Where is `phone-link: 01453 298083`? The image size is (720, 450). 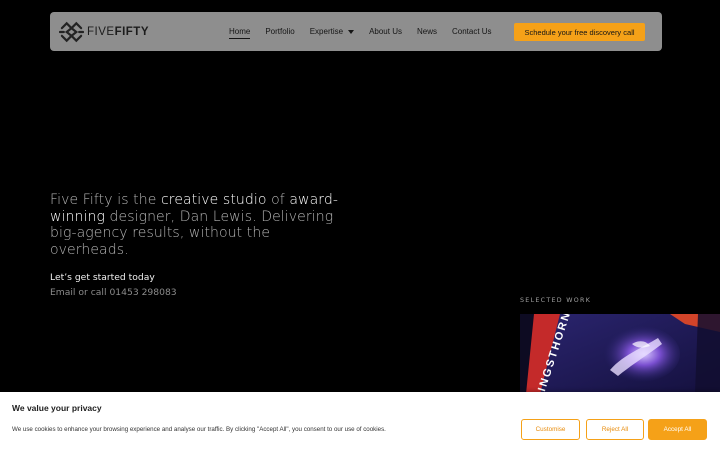
phone-link: 01453 298083 is located at coordinates (142, 292).